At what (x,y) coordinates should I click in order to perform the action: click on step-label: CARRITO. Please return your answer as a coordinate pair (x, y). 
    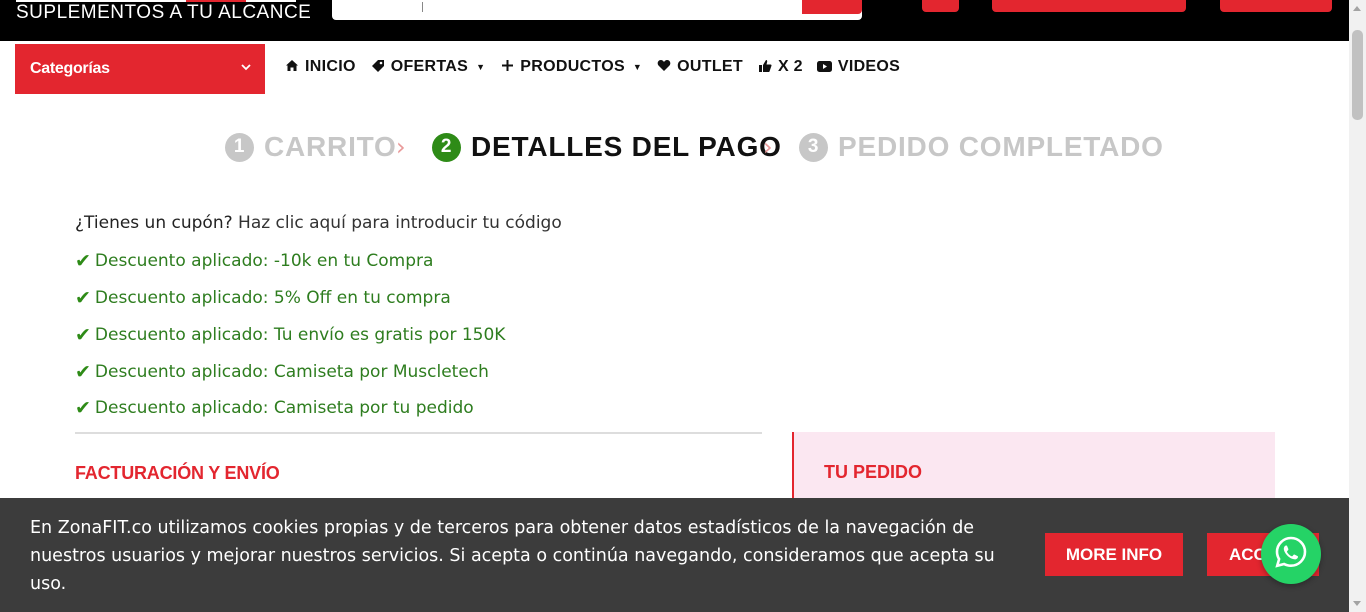
    Looking at the image, I should click on (330, 146).